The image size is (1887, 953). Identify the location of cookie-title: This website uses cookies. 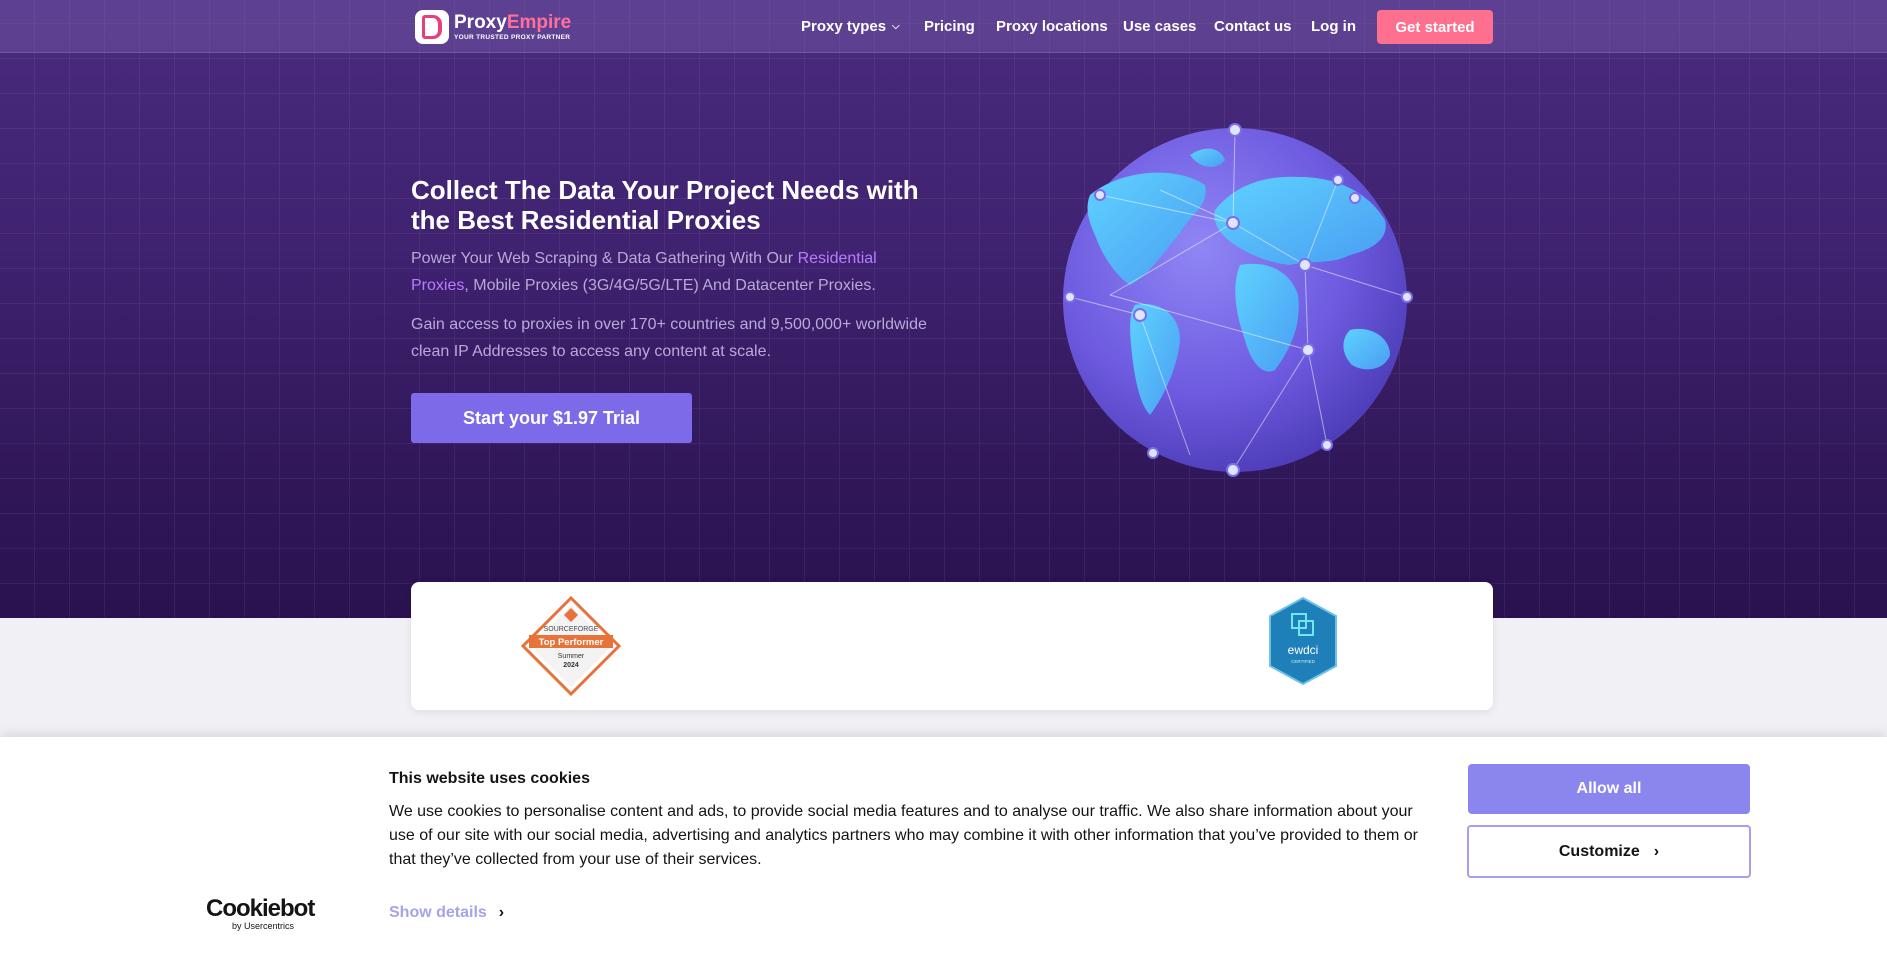
(489, 778).